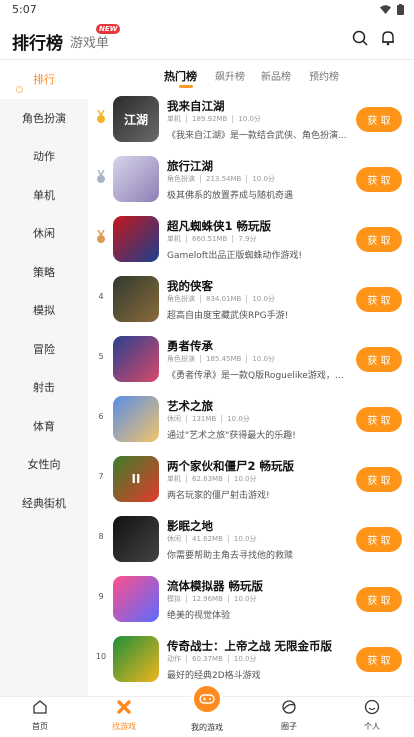  What do you see at coordinates (124, 715) in the screenshot?
I see `nav-find-game: 找游戏` at bounding box center [124, 715].